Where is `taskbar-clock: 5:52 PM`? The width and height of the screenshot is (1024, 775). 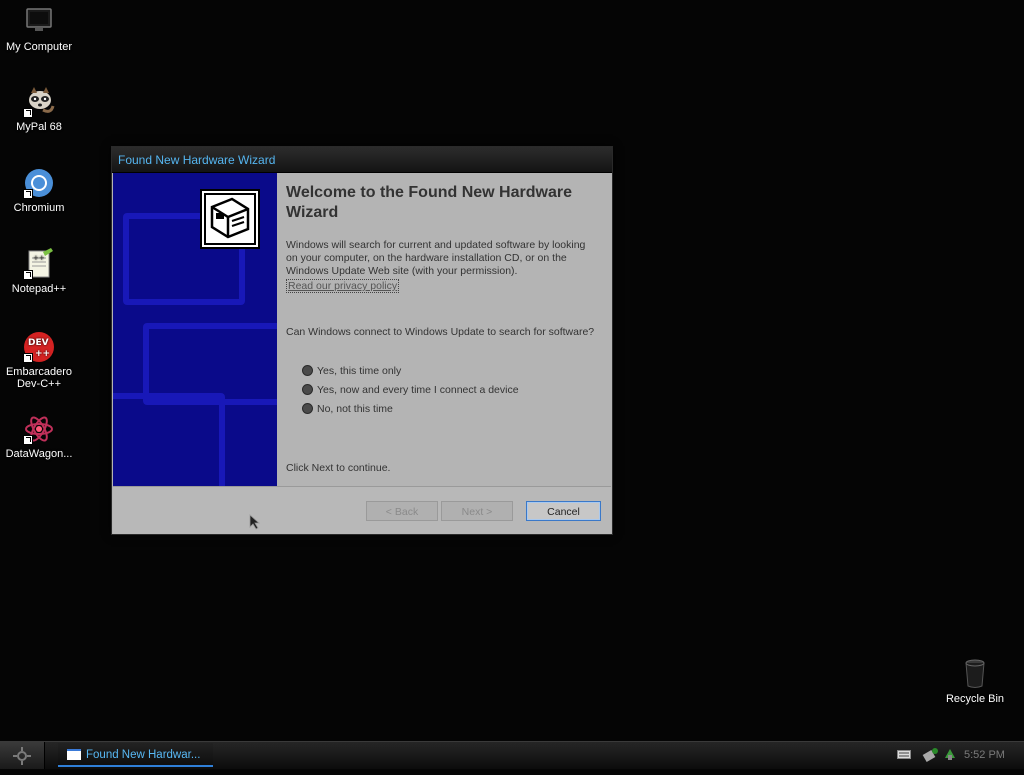
taskbar-clock: 5:52 PM is located at coordinates (984, 755).